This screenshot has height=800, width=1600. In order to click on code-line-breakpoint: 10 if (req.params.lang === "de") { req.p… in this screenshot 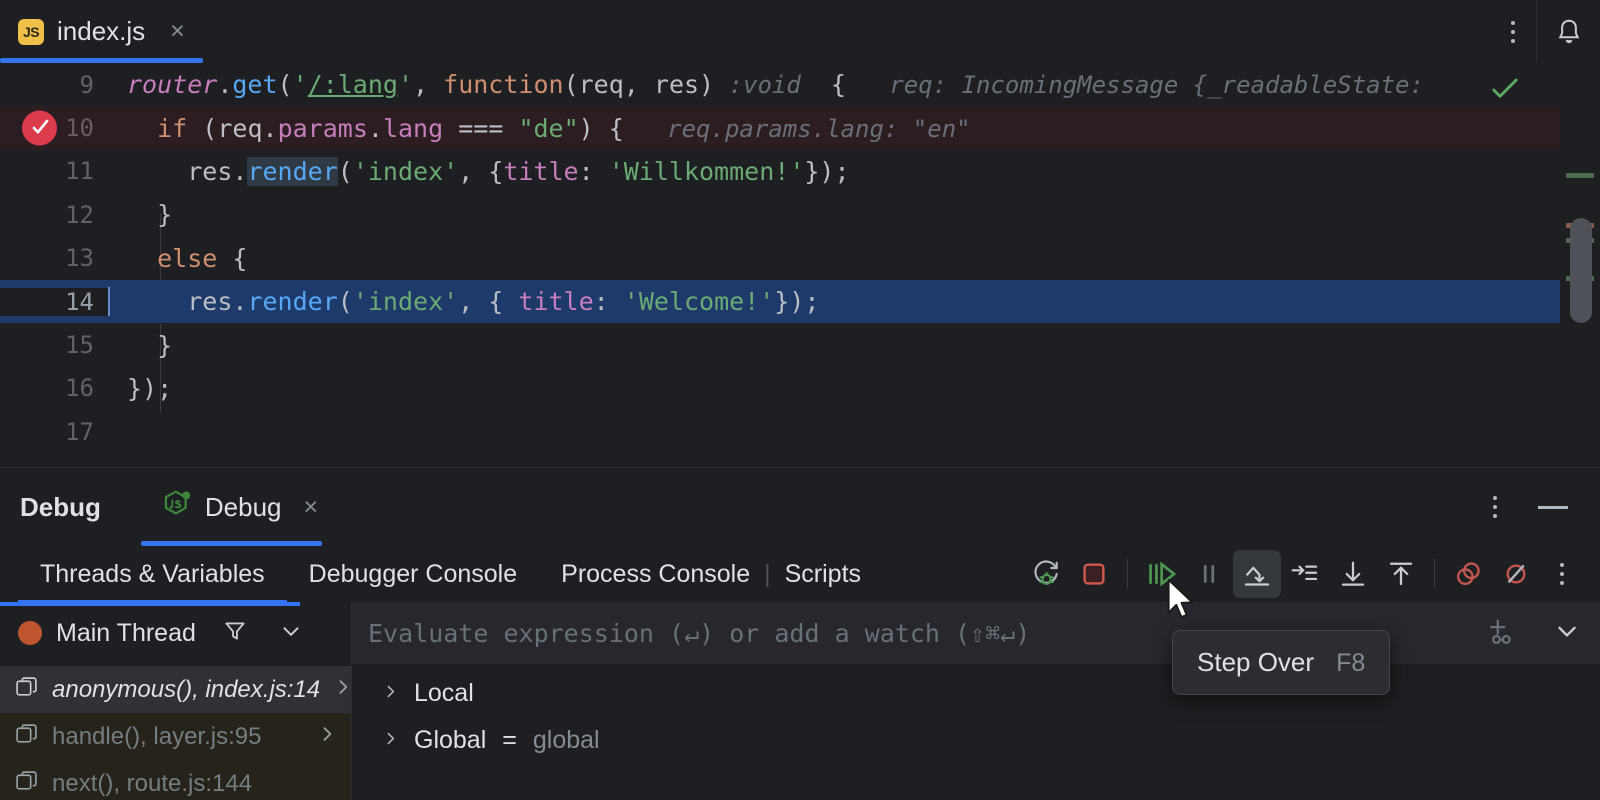, I will do `click(800, 128)`.